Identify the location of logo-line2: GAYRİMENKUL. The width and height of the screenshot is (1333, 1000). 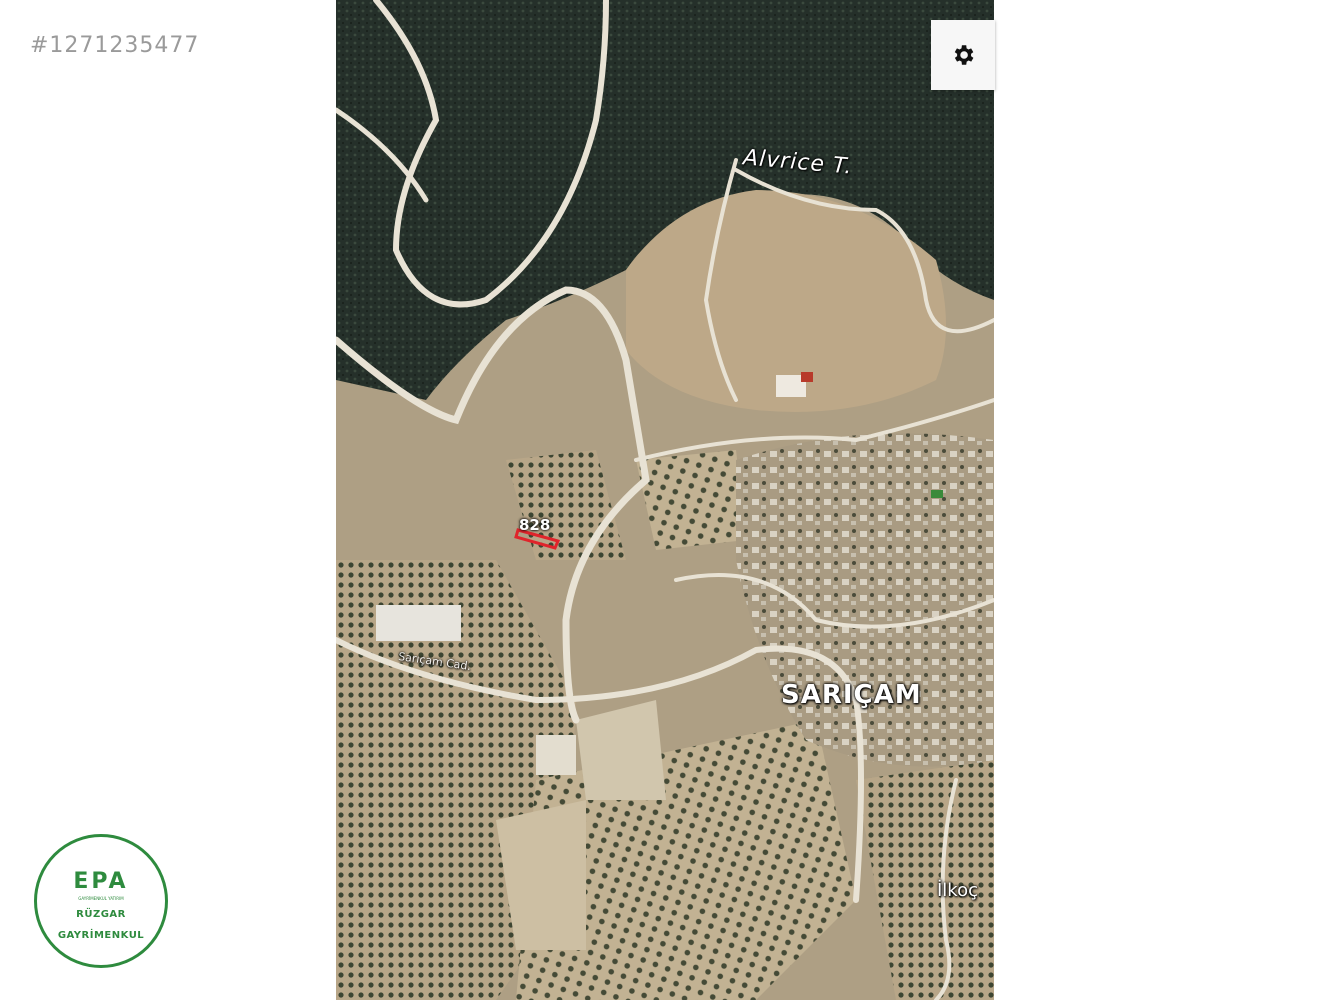
(101, 935).